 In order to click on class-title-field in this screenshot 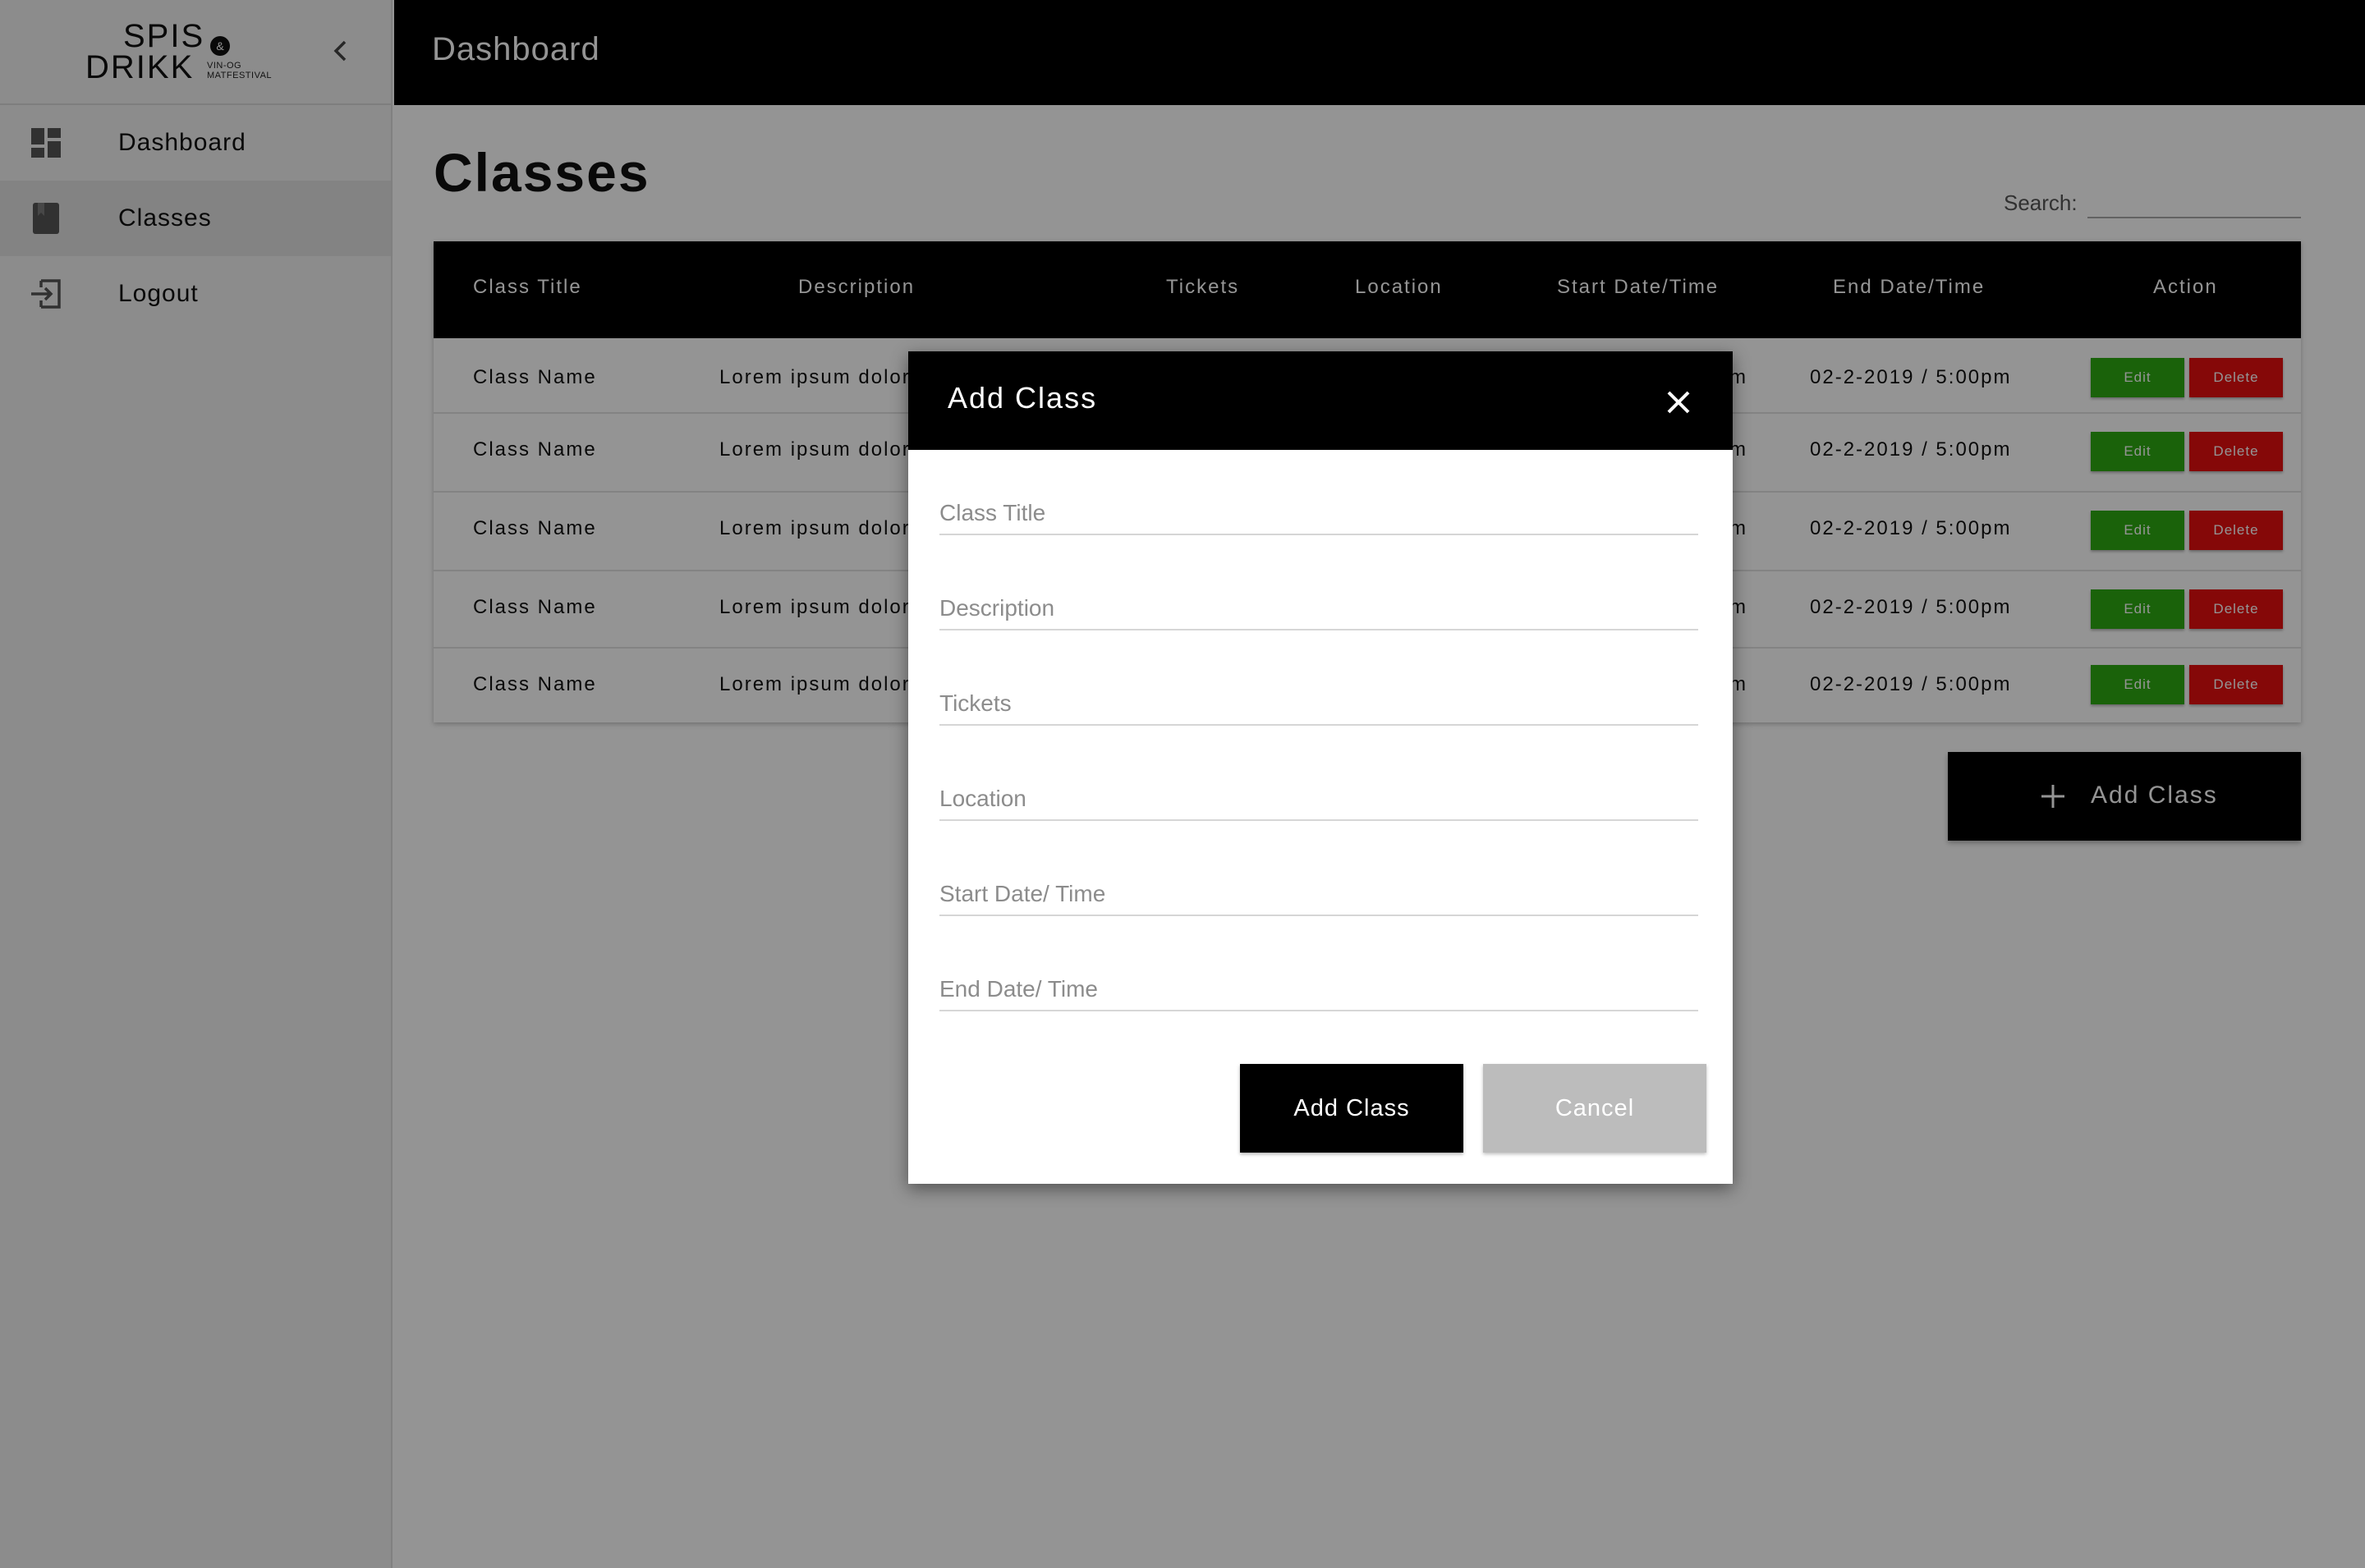, I will do `click(1318, 508)`.